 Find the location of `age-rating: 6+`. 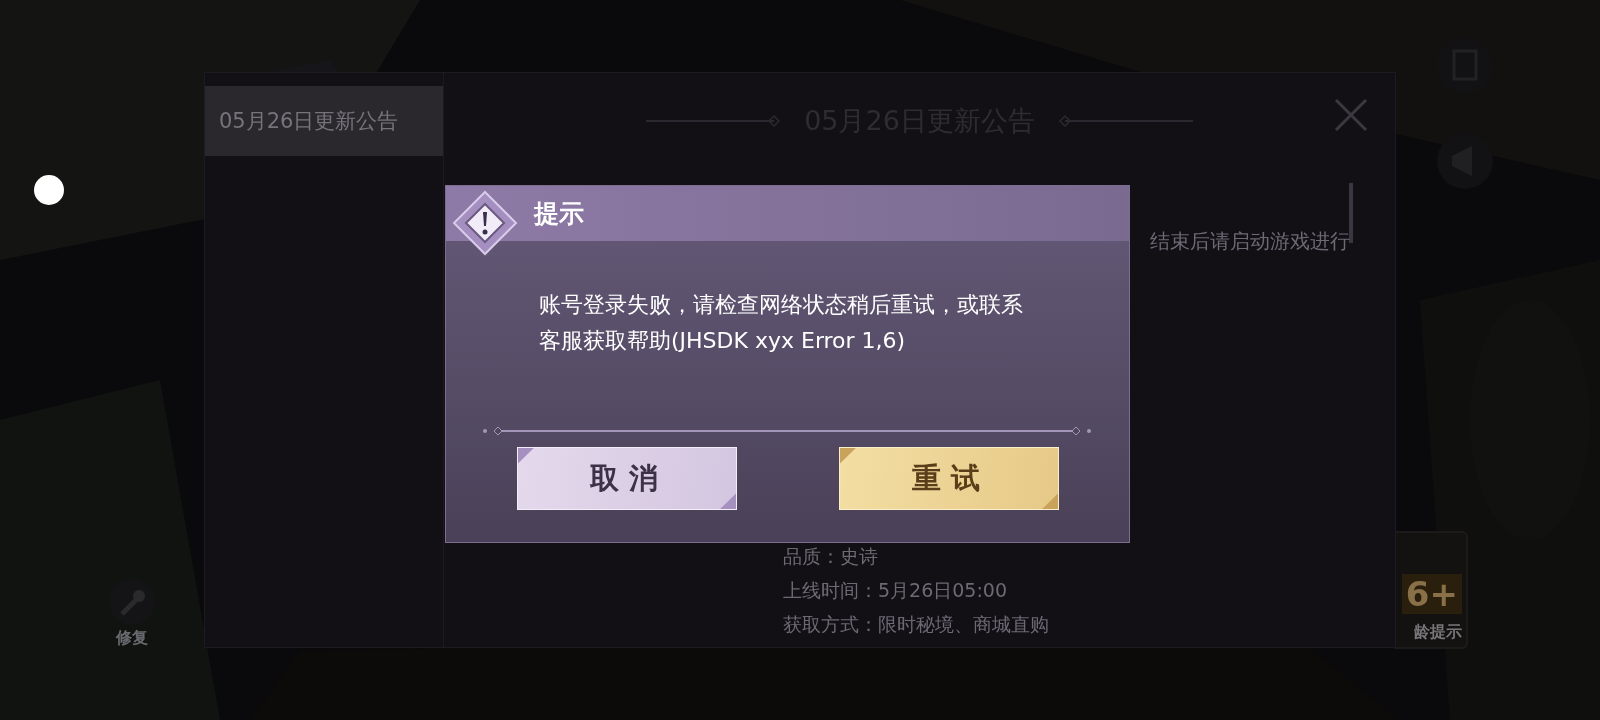

age-rating: 6+ is located at coordinates (1431, 594).